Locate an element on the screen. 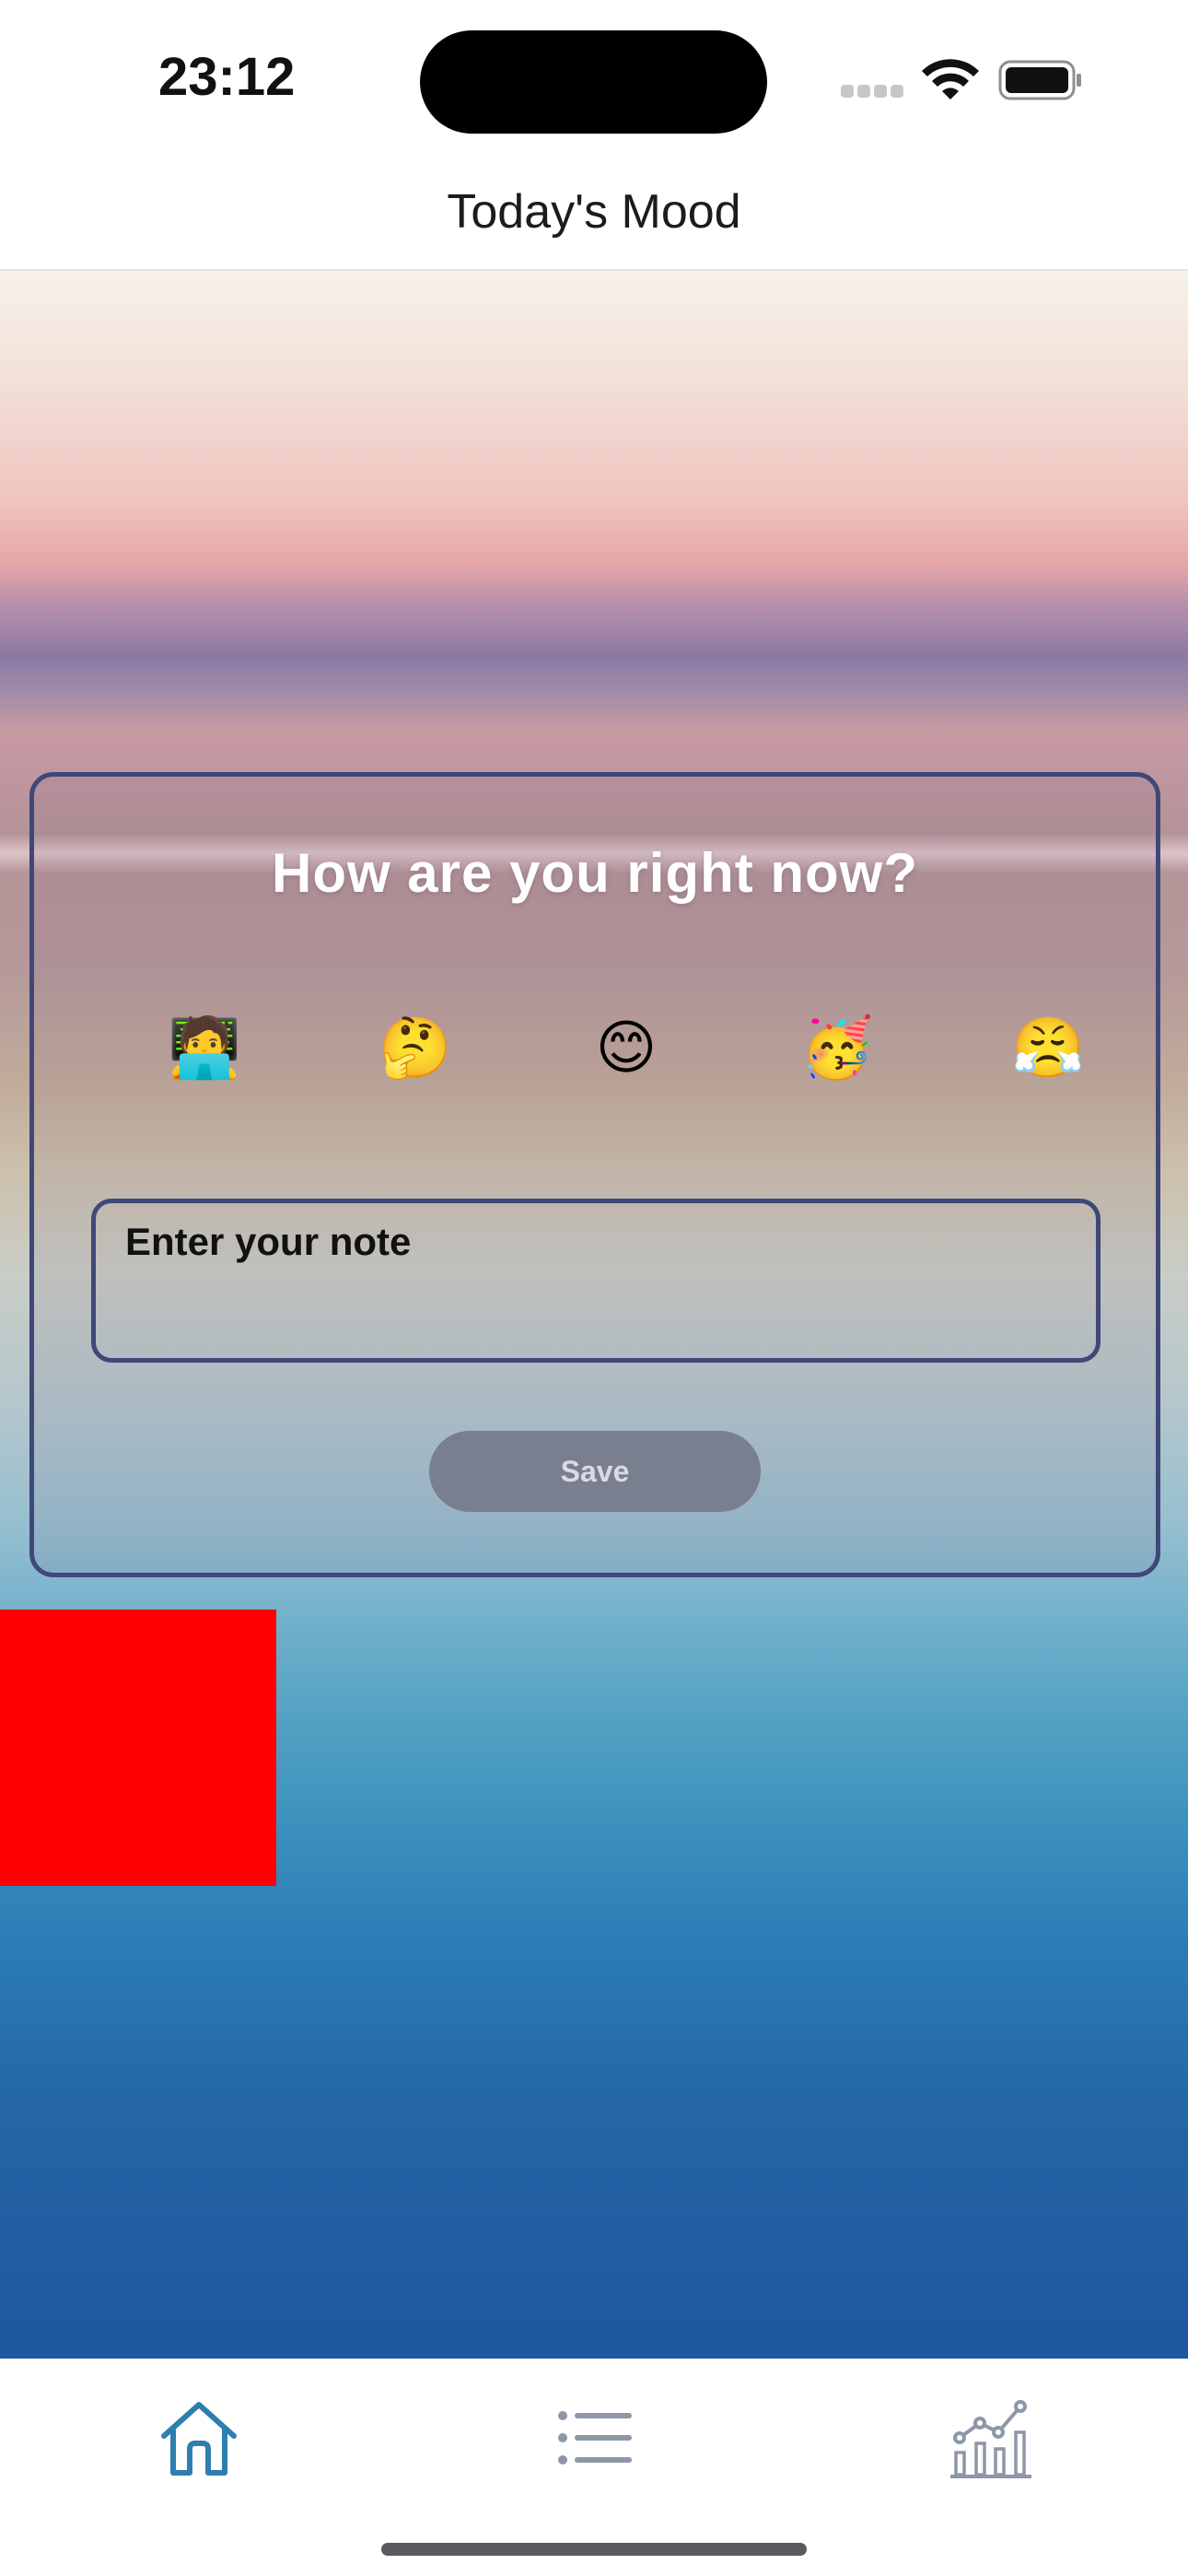  thinking-face-emoji-icon: 🤔 is located at coordinates (415, 1048).